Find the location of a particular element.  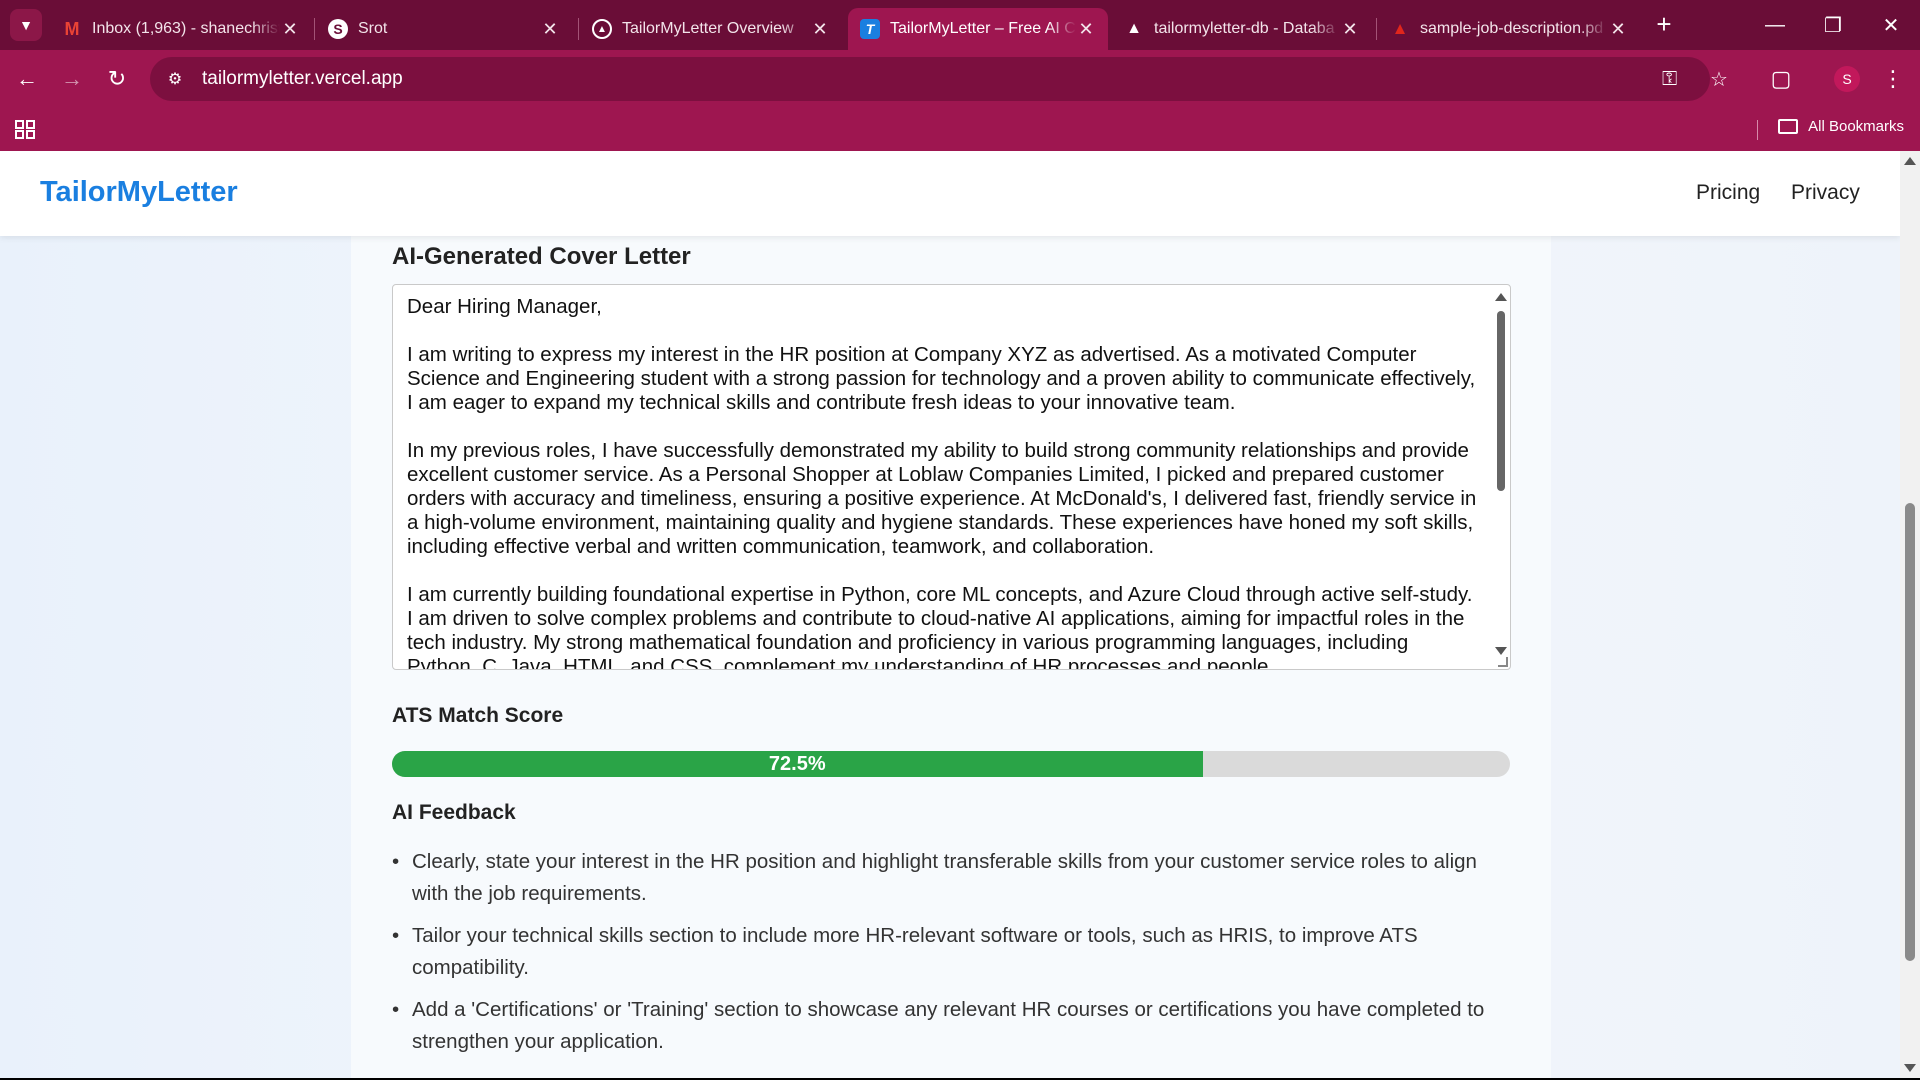

gmail-icon: M is located at coordinates (72, 28).